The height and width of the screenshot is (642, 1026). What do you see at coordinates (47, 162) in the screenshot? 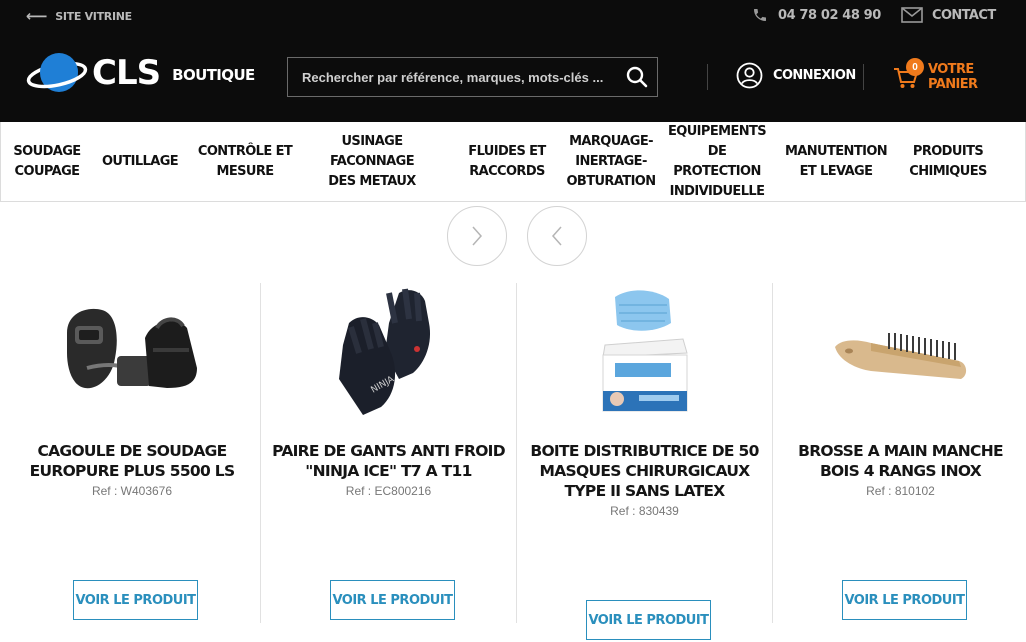
I see `nav-item-soudage-coupage: SOUDAGE COUPAGE` at bounding box center [47, 162].